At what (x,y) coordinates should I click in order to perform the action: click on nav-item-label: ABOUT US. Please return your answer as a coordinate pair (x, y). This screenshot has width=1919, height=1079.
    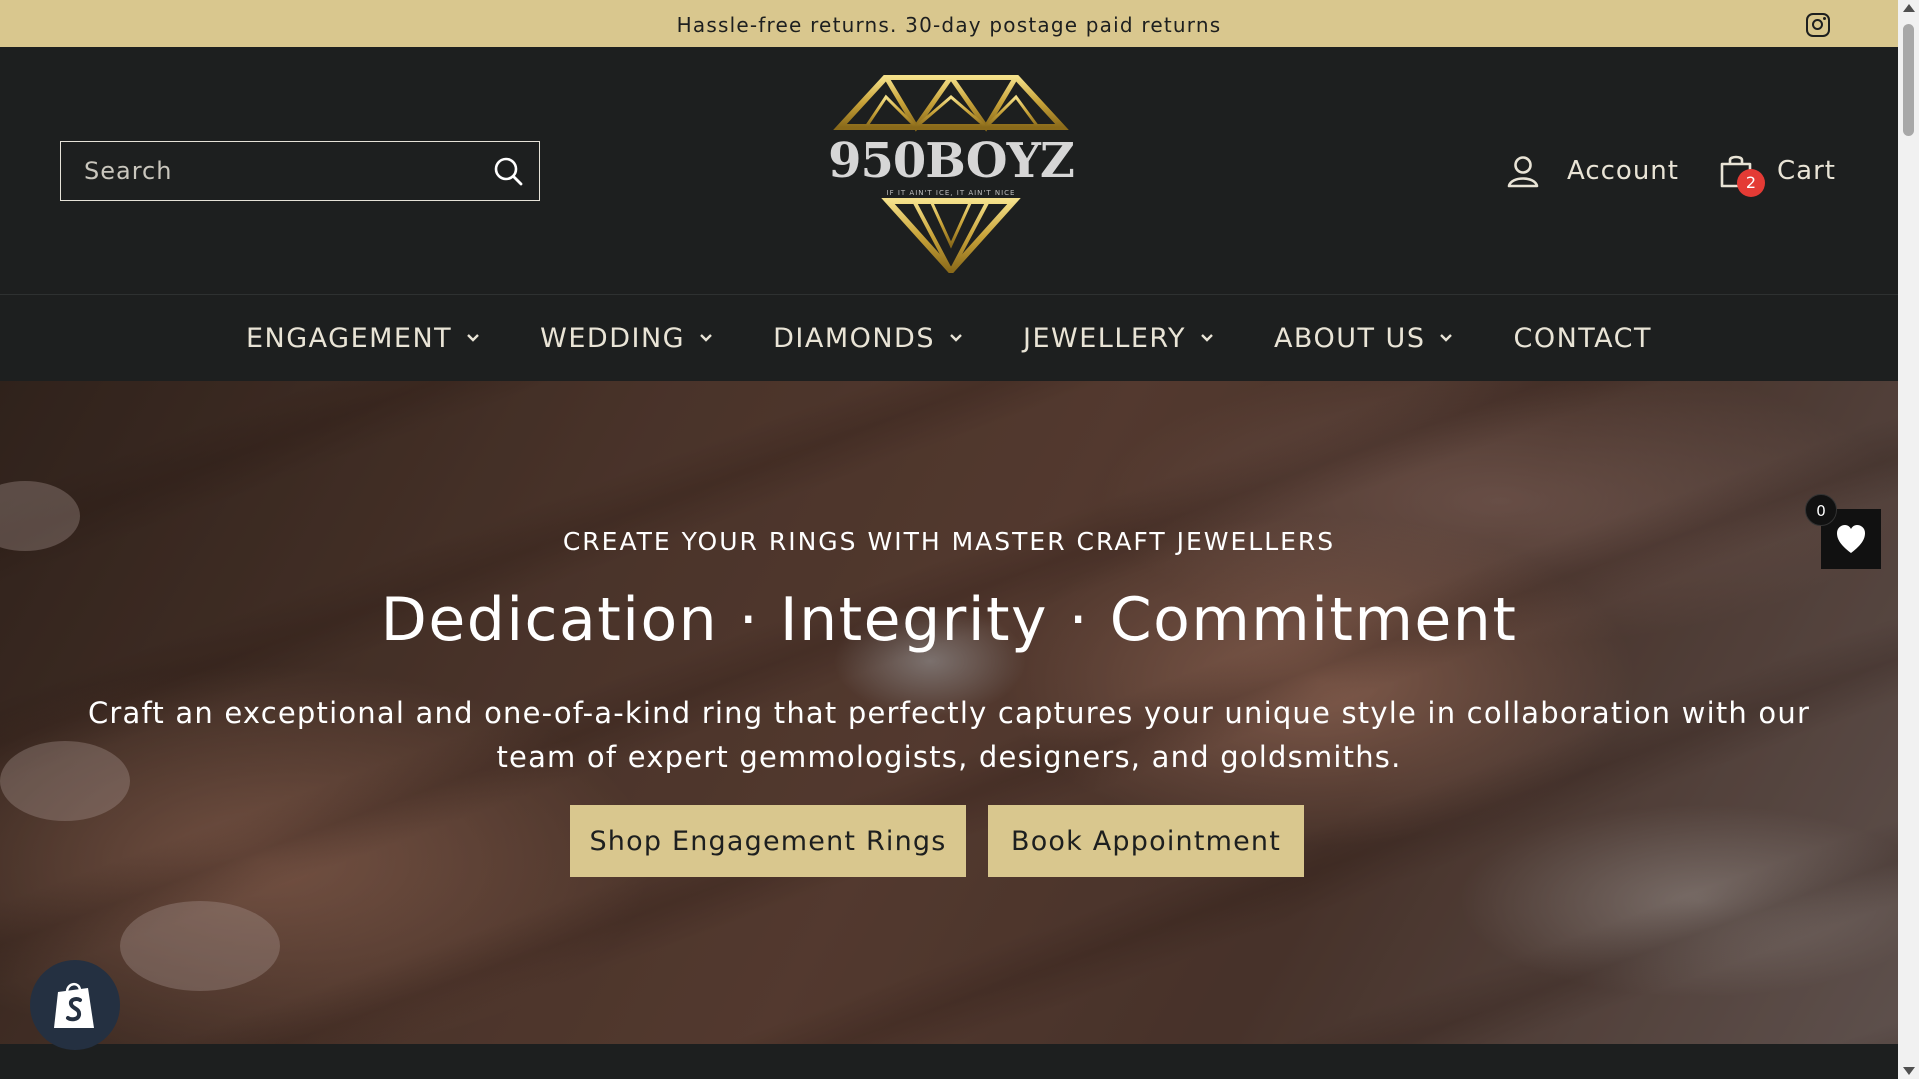
    Looking at the image, I should click on (1349, 338).